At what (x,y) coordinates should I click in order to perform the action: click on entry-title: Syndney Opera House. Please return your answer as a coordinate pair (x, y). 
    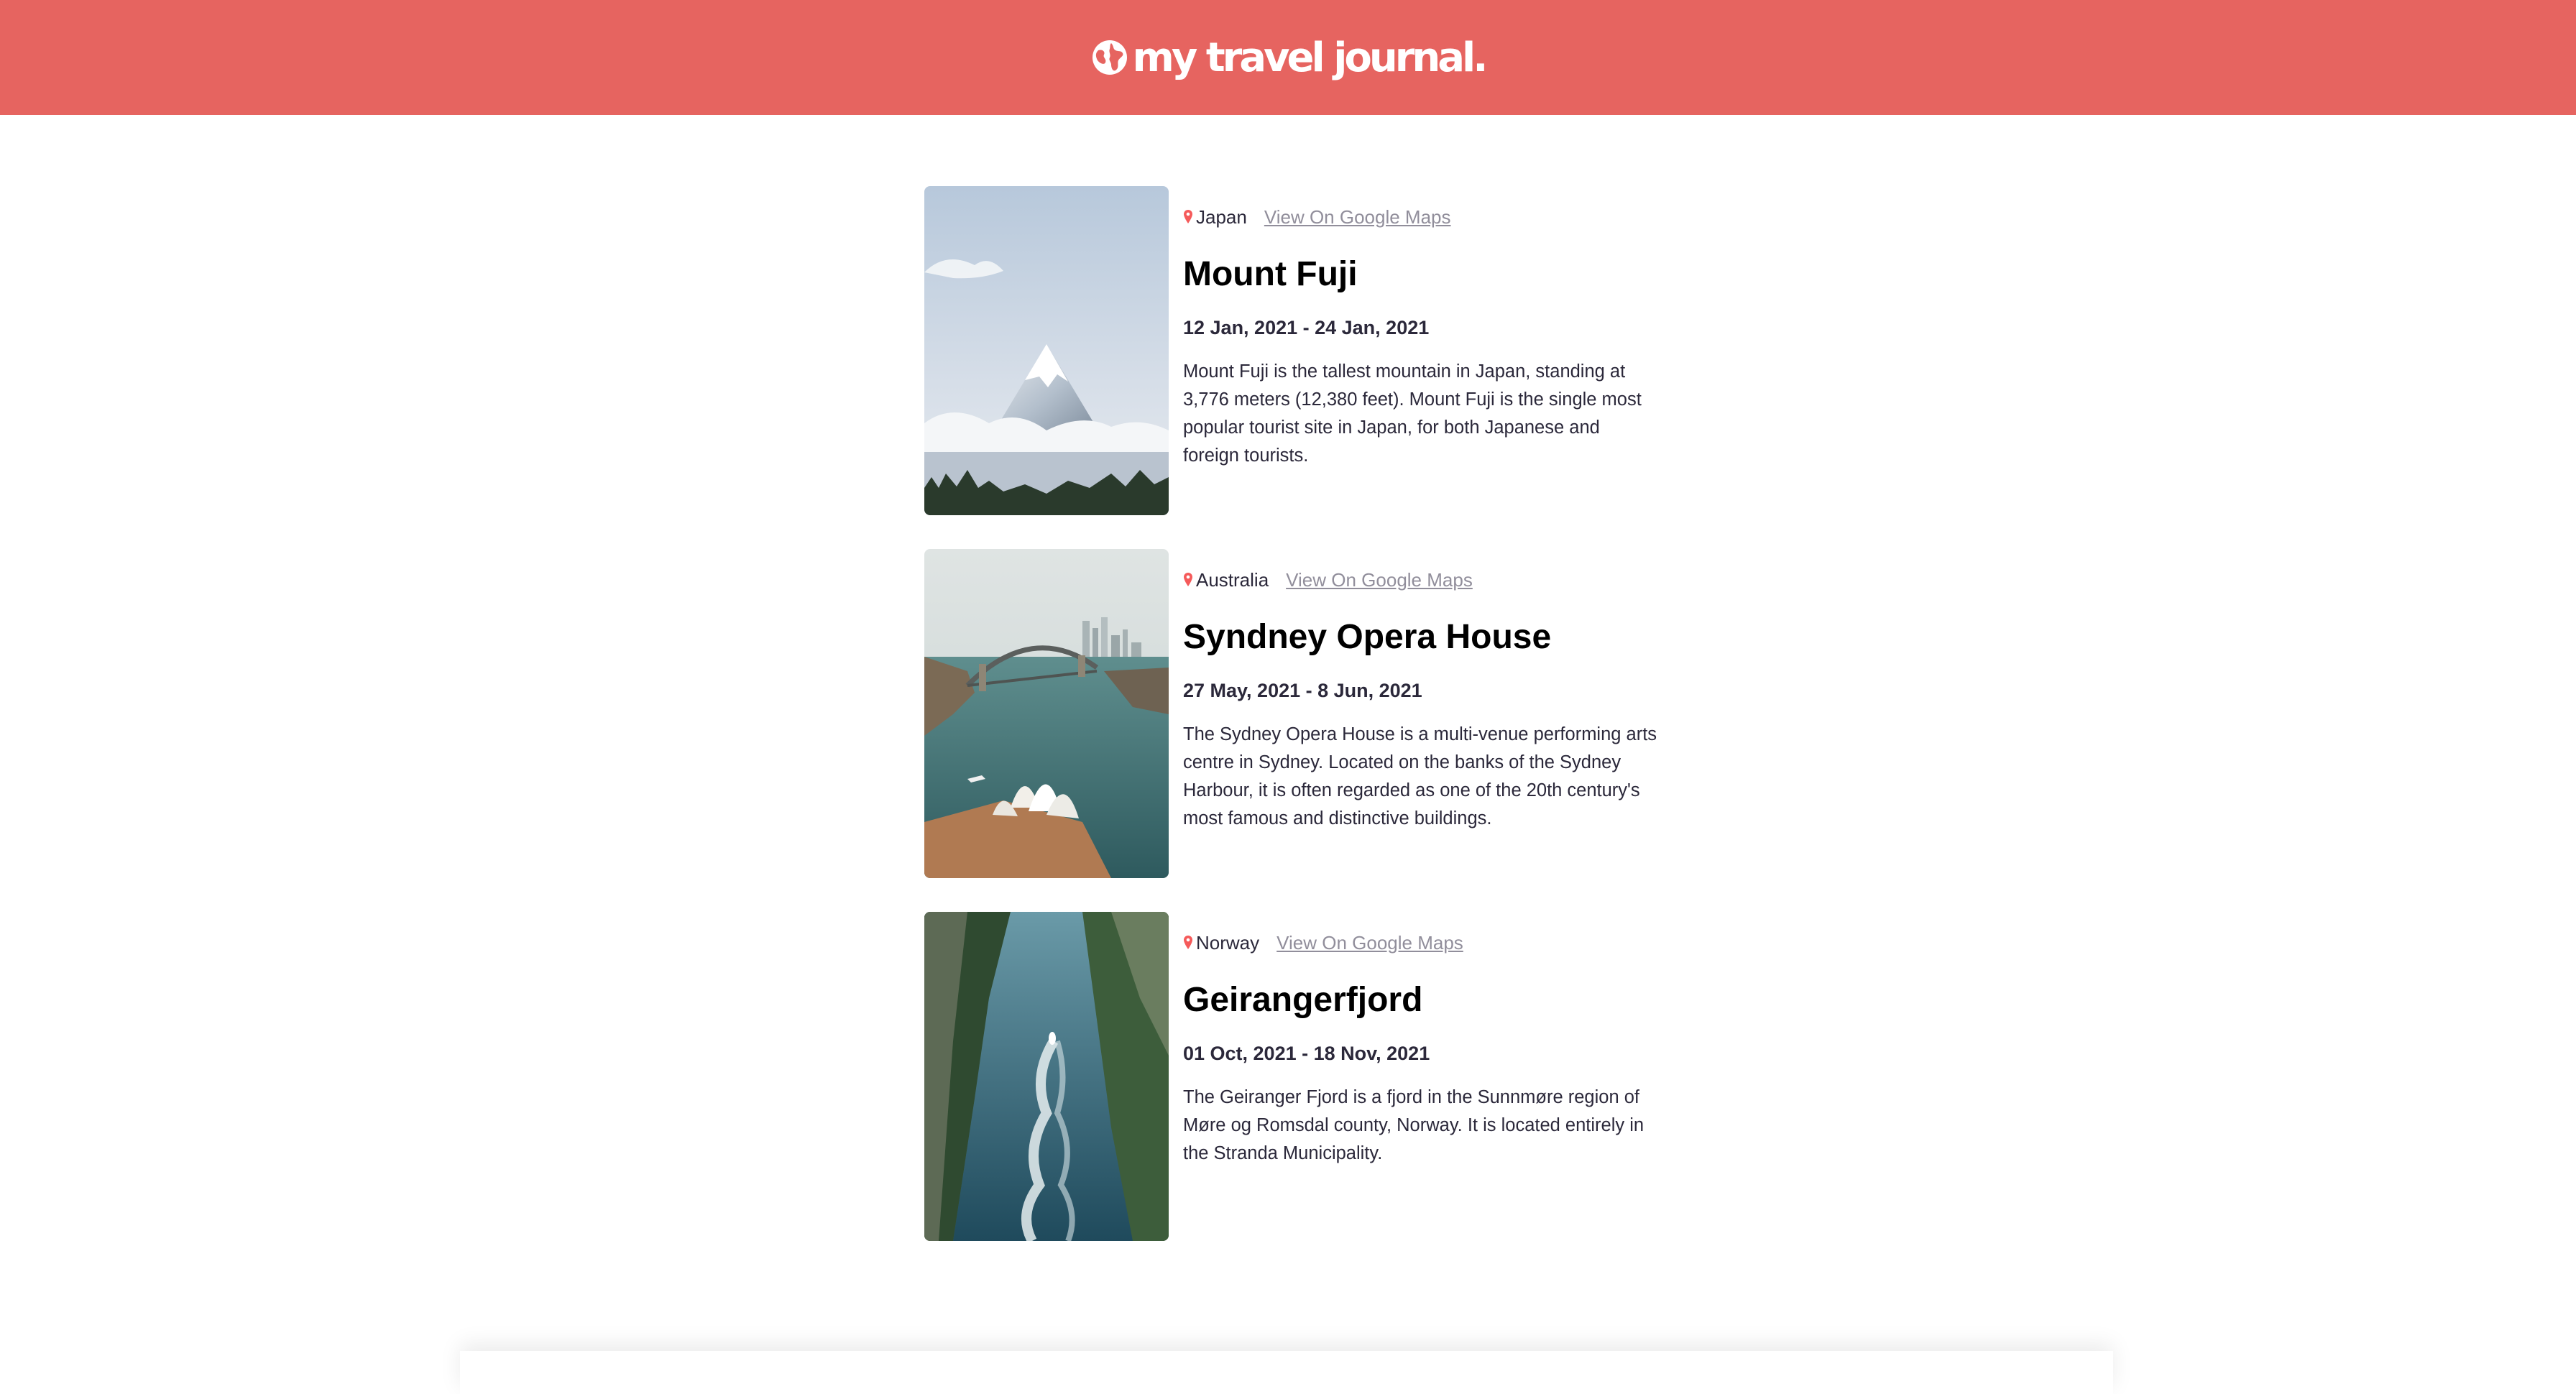
    Looking at the image, I should click on (1367, 637).